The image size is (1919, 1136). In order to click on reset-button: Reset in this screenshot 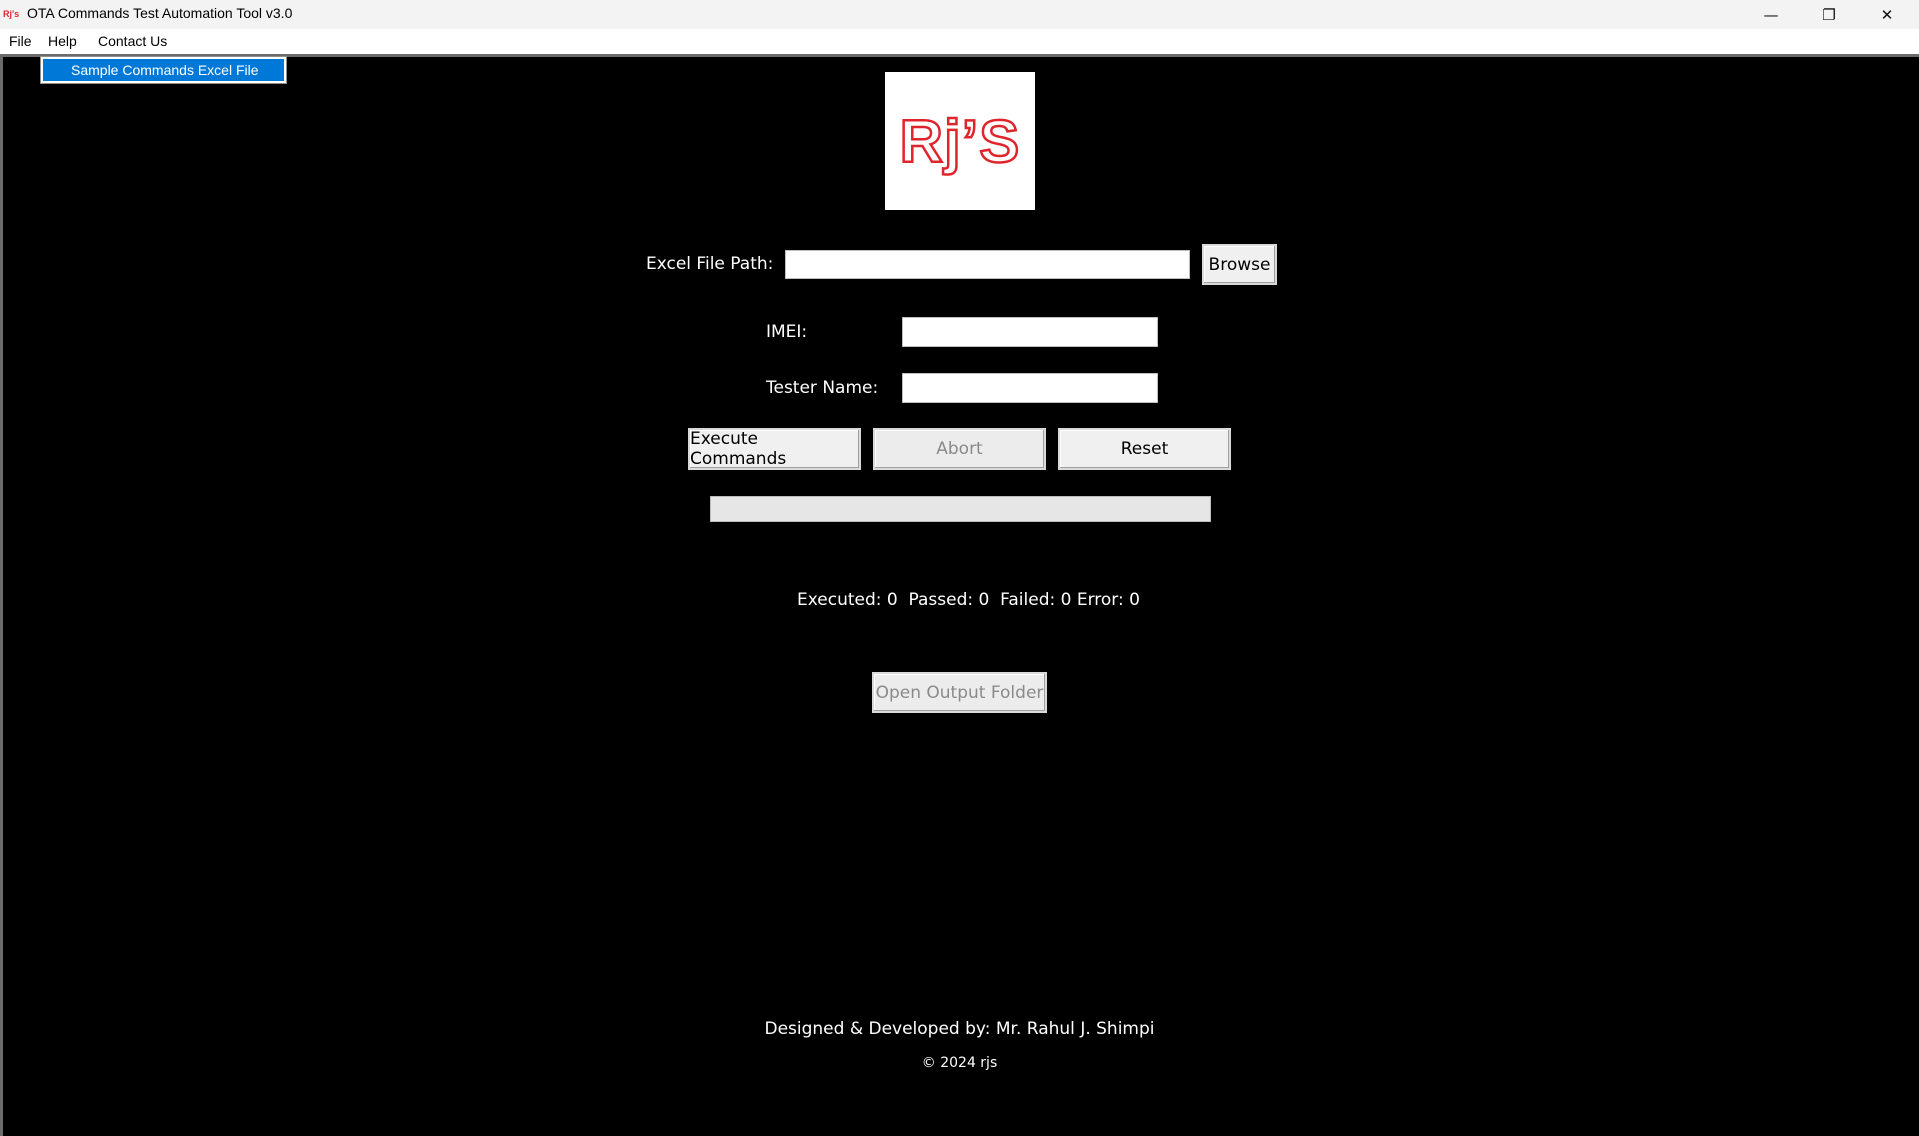, I will do `click(1144, 449)`.